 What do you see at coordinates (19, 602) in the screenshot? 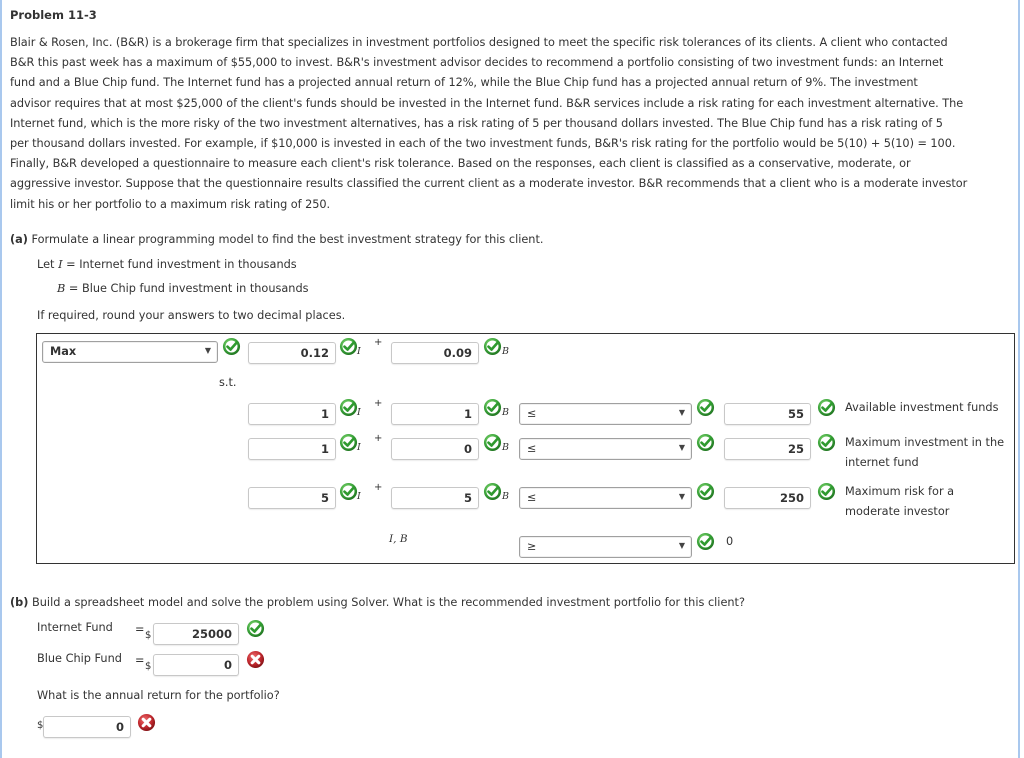
I see `part-b-label: (b)` at bounding box center [19, 602].